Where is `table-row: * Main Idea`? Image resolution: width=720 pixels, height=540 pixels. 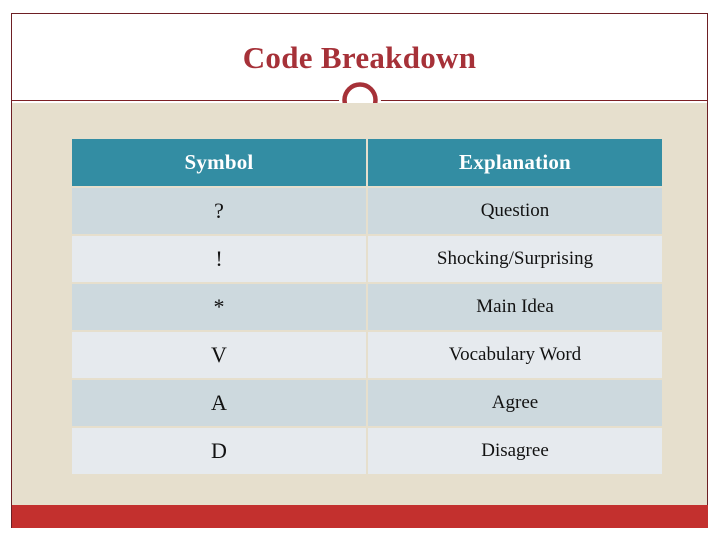 table-row: * Main Idea is located at coordinates (367, 307).